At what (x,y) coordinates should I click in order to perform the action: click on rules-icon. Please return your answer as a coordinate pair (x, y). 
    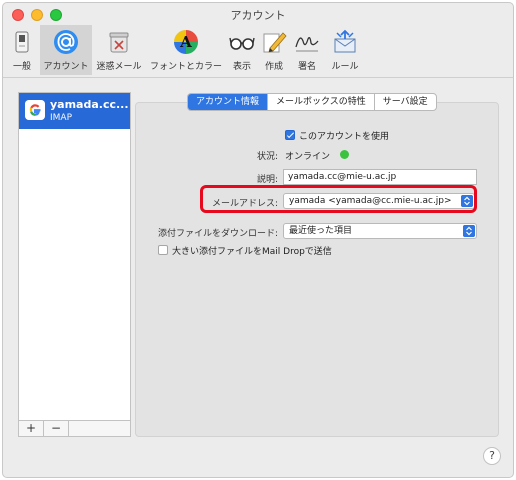
    Looking at the image, I should click on (345, 41).